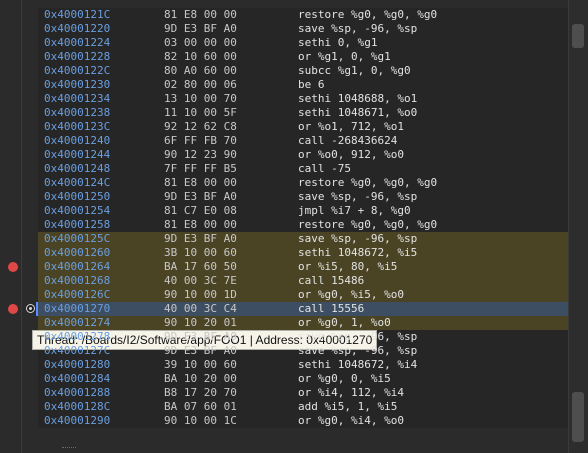 Image resolution: width=588 pixels, height=453 pixels. Describe the element at coordinates (303, 267) in the screenshot. I see `disassembly-row: 0x40001264 BA 17 60 50 or %i5, 80, %i5` at that location.